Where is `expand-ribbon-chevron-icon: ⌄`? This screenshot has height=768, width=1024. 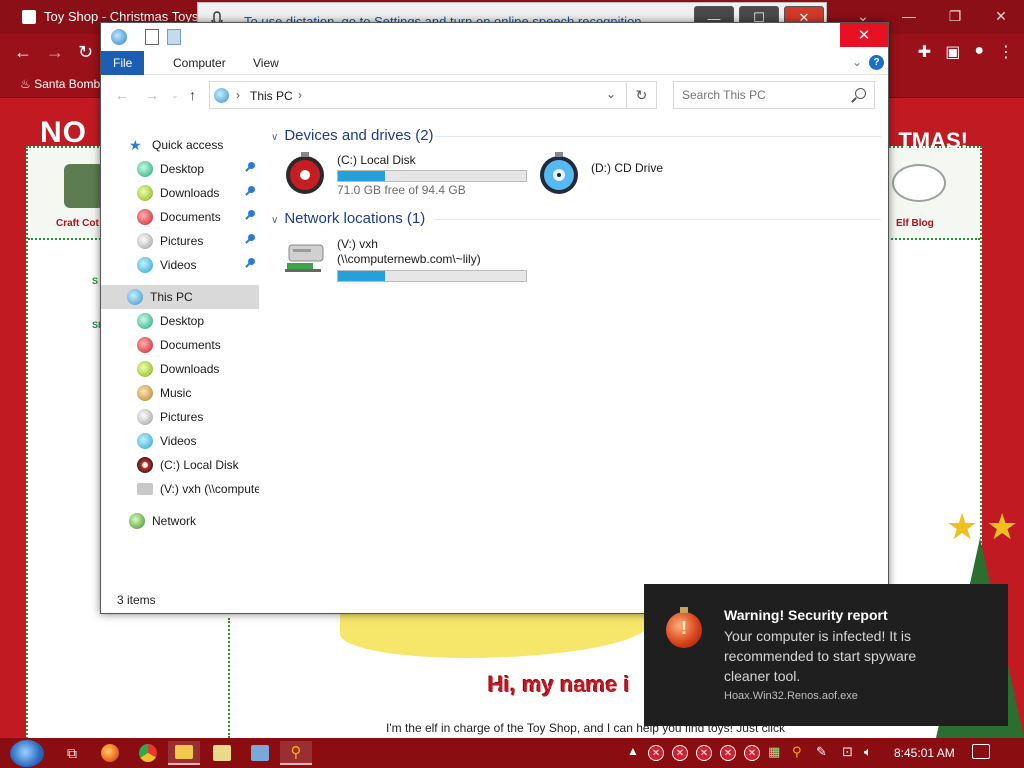 expand-ribbon-chevron-icon: ⌄ is located at coordinates (857, 62).